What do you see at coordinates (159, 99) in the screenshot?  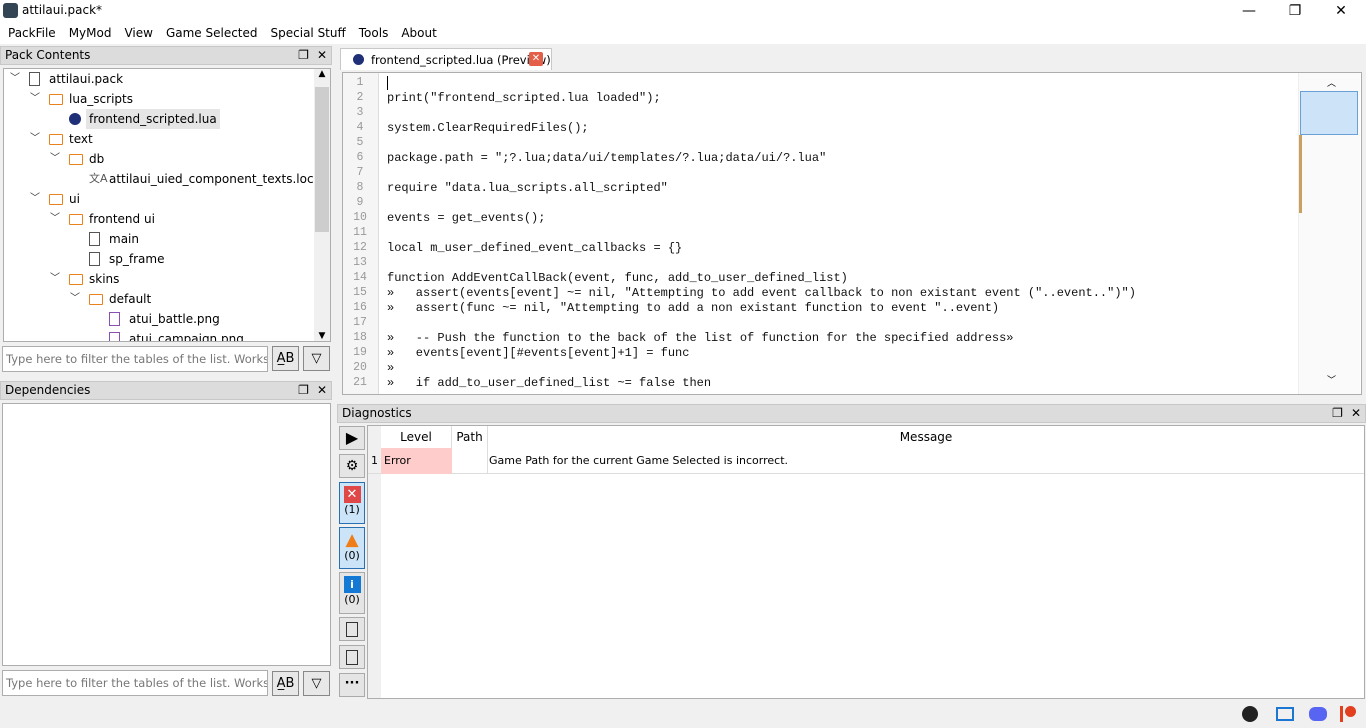 I see `tree-item: ﹀ lua_scripts` at bounding box center [159, 99].